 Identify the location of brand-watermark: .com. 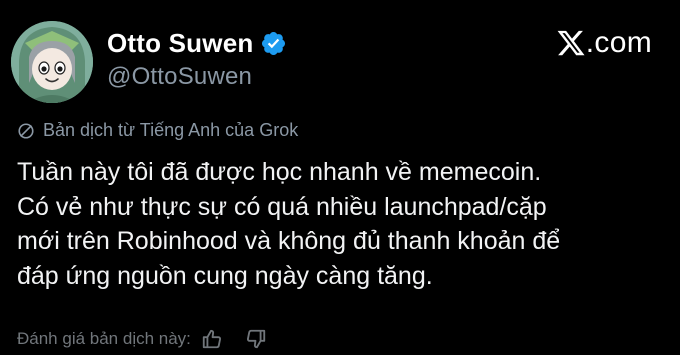
(604, 43).